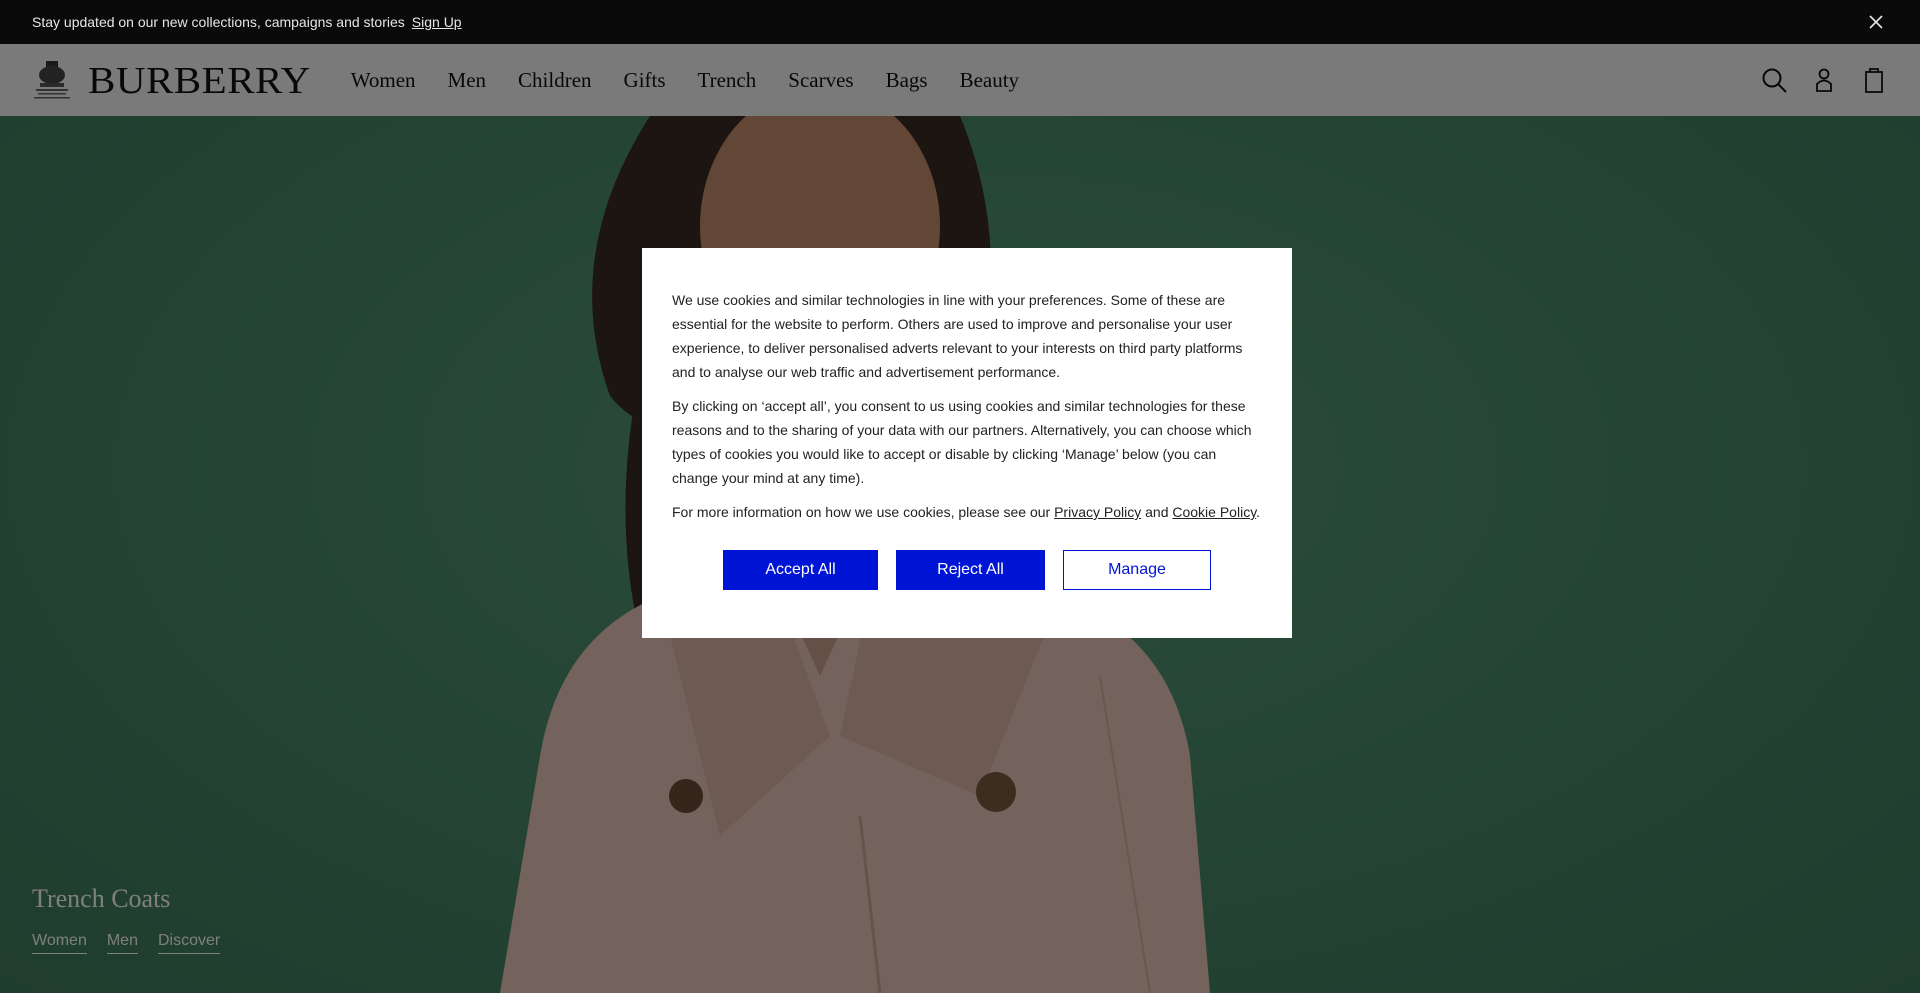 The width and height of the screenshot is (1920, 993). I want to click on privacy-policy-link: Privacy Policy, so click(1097, 512).